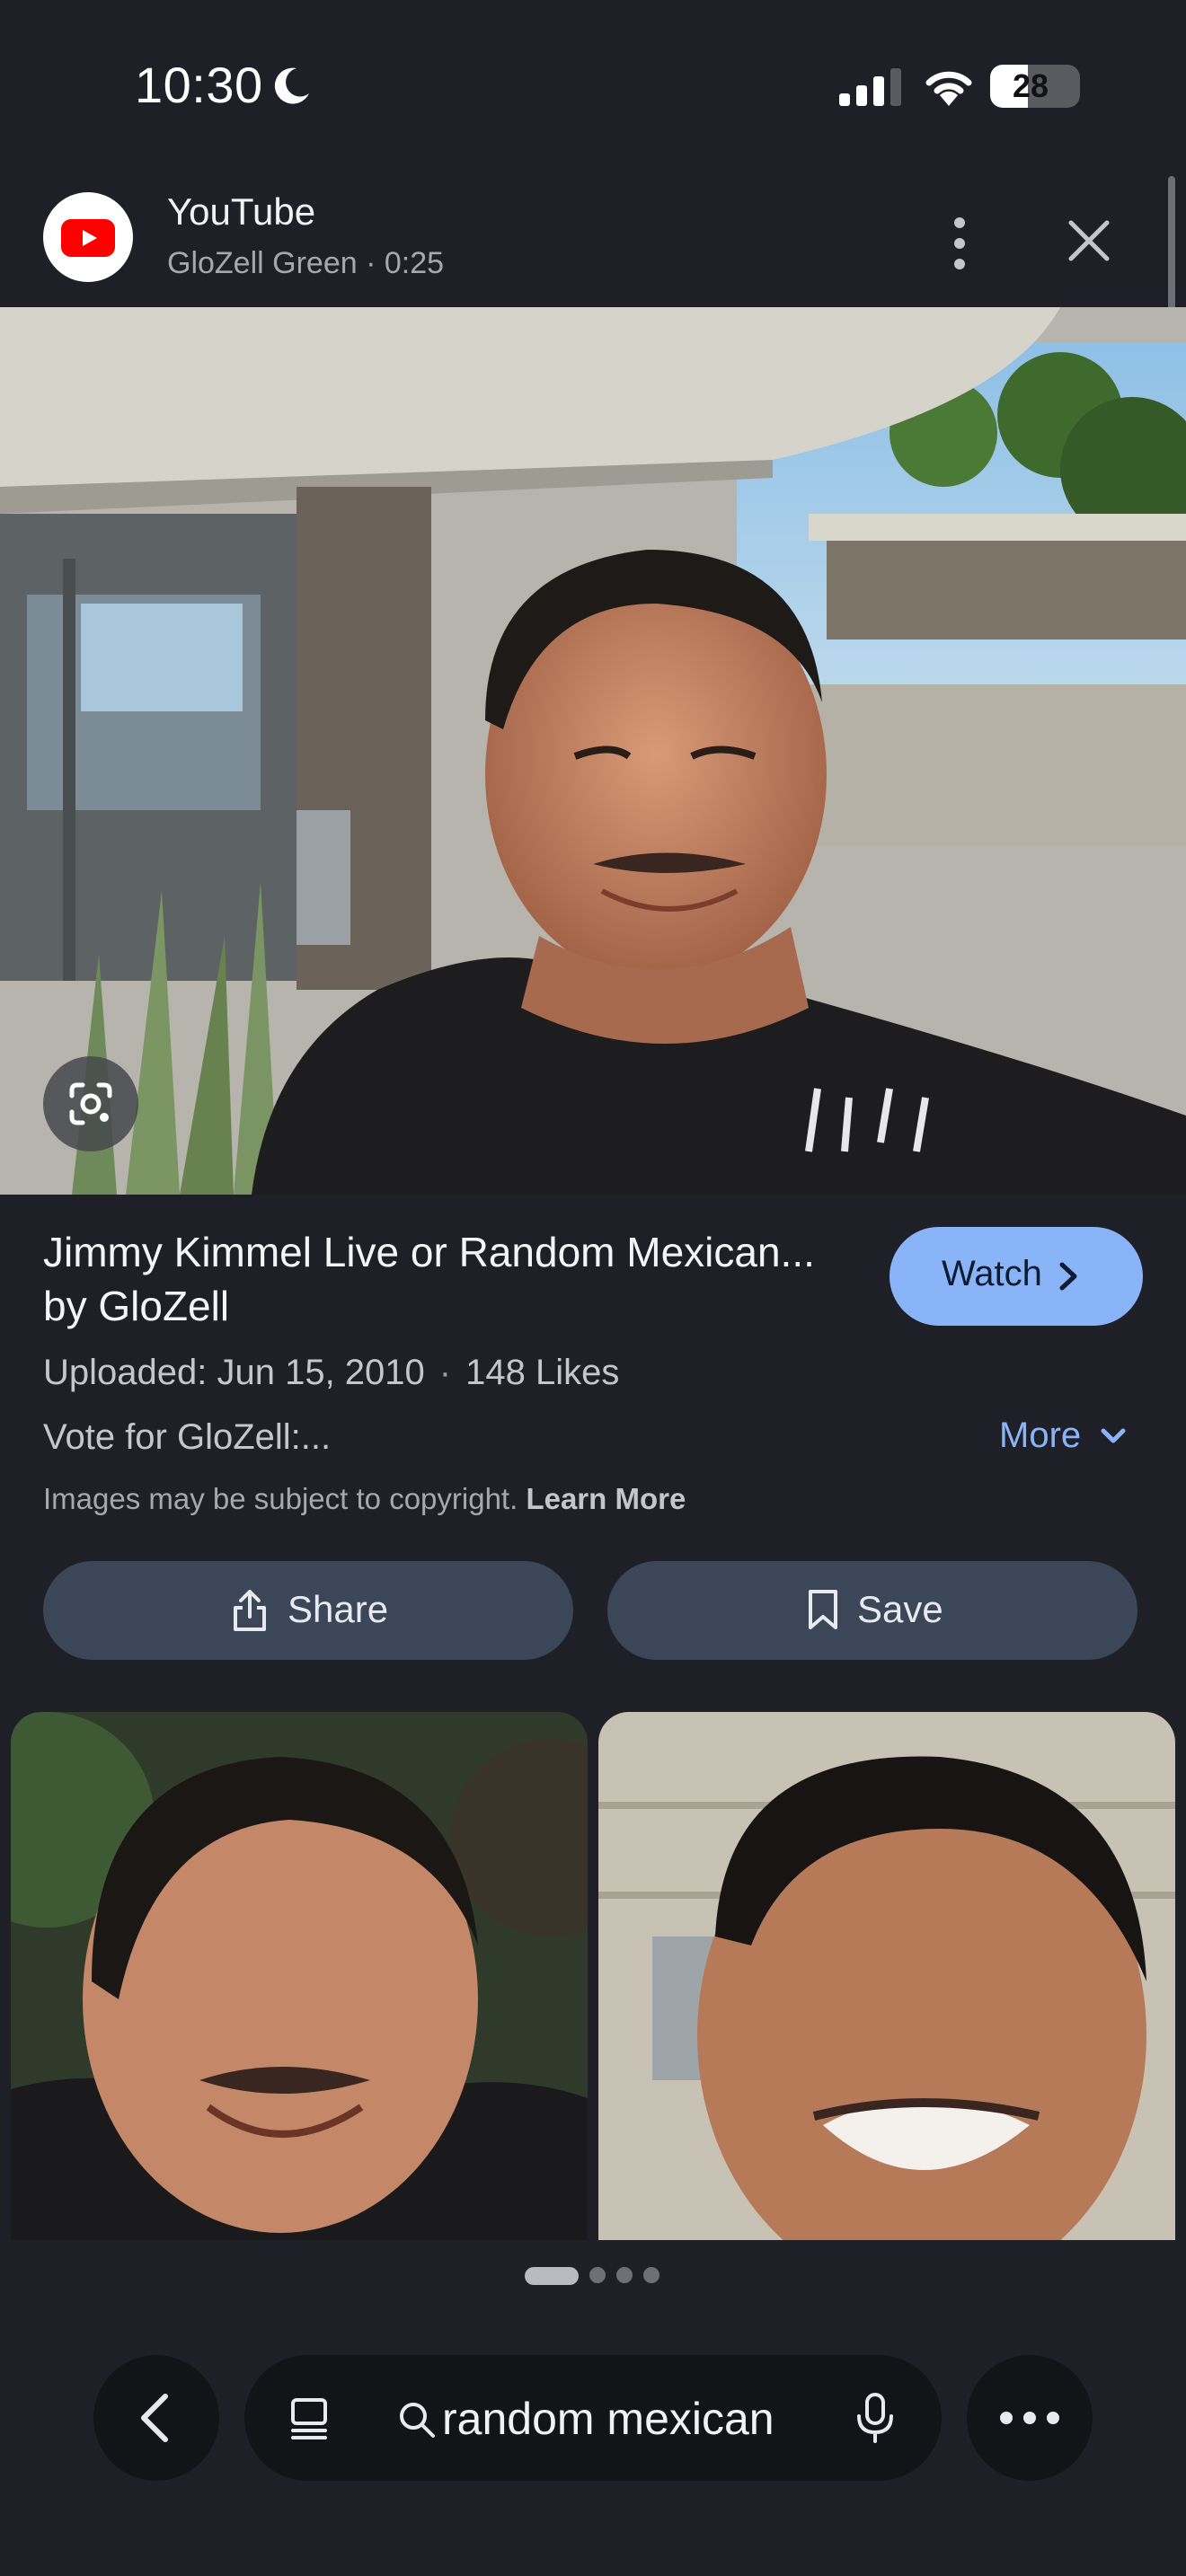 This screenshot has height=2576, width=1186. What do you see at coordinates (875, 2418) in the screenshot?
I see `mic-icon` at bounding box center [875, 2418].